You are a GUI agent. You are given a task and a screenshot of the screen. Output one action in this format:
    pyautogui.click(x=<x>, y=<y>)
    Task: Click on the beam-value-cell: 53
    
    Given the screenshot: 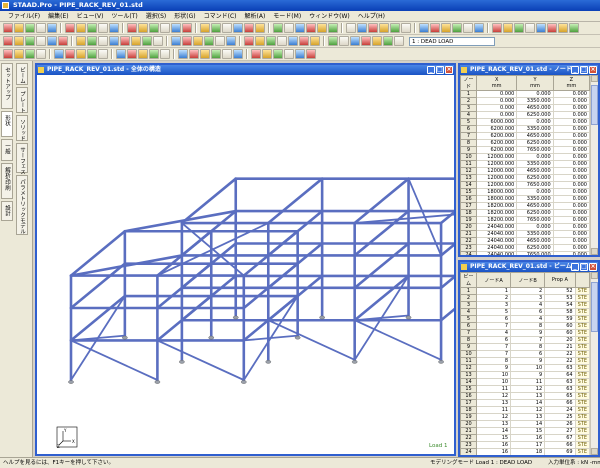 What is the action you would take?
    pyautogui.click(x=560, y=298)
    